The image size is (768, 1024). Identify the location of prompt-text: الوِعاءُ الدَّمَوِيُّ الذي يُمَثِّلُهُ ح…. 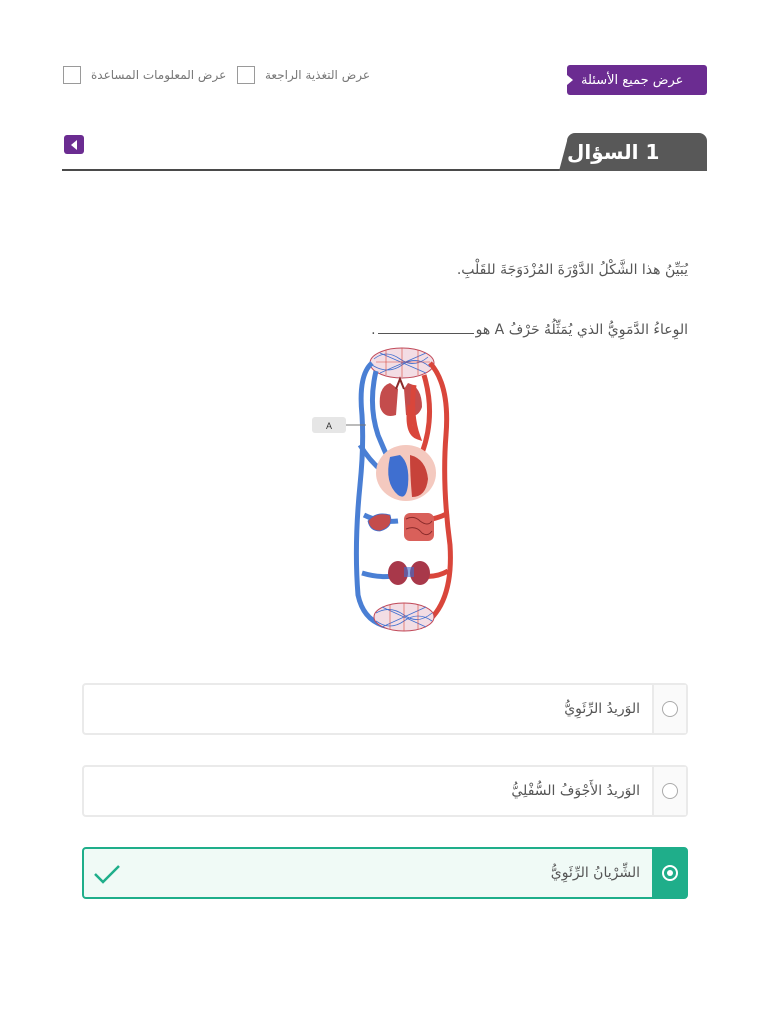
(581, 330).